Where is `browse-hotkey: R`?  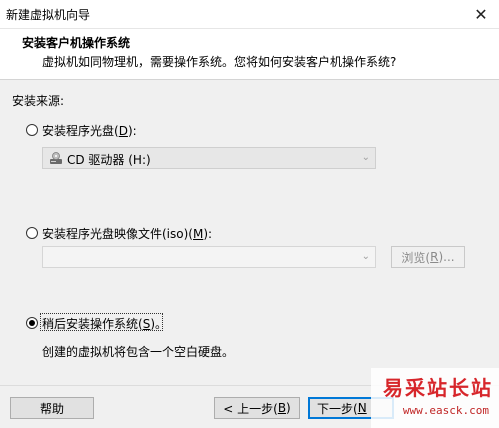 browse-hotkey: R is located at coordinates (434, 257).